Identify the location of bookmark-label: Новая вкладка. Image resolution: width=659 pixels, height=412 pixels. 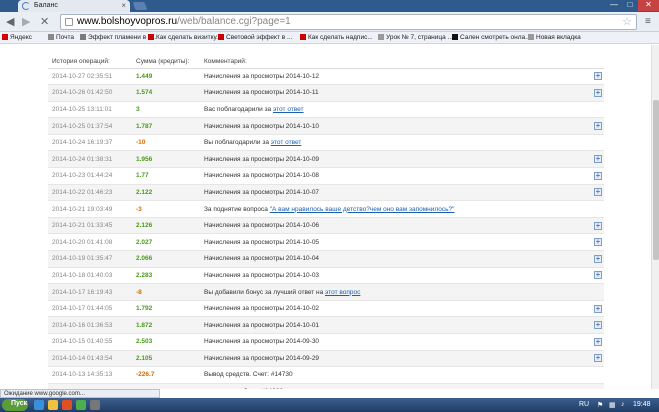
(558, 37).